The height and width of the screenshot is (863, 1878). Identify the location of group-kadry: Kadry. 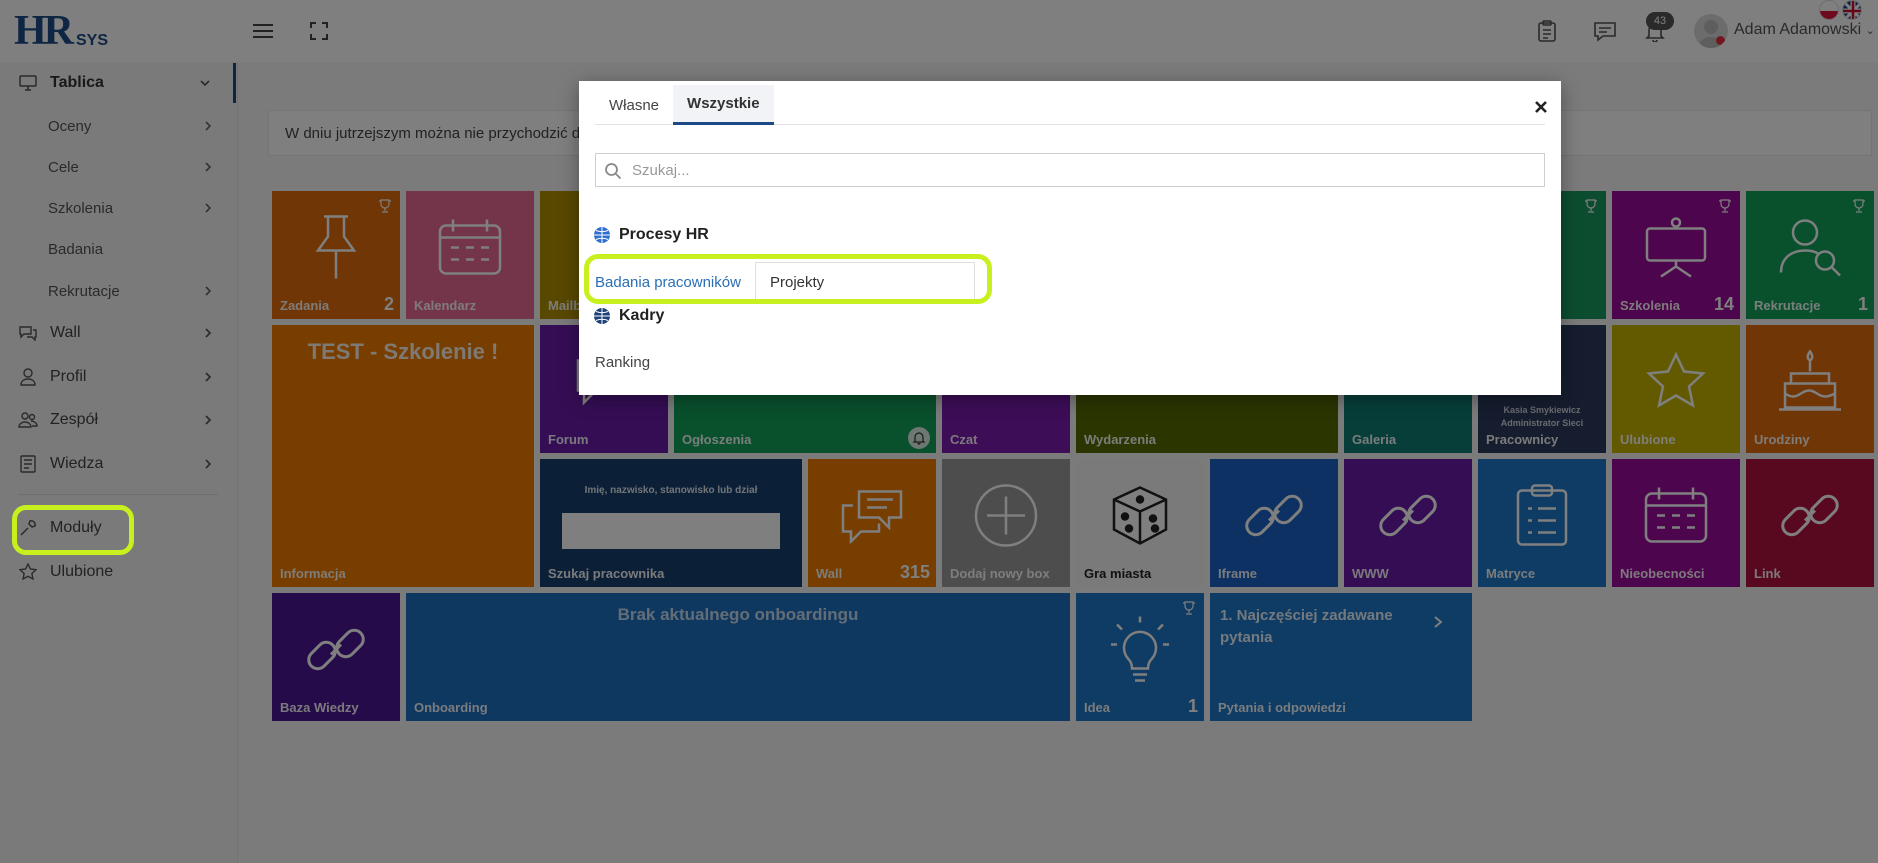
(628, 316).